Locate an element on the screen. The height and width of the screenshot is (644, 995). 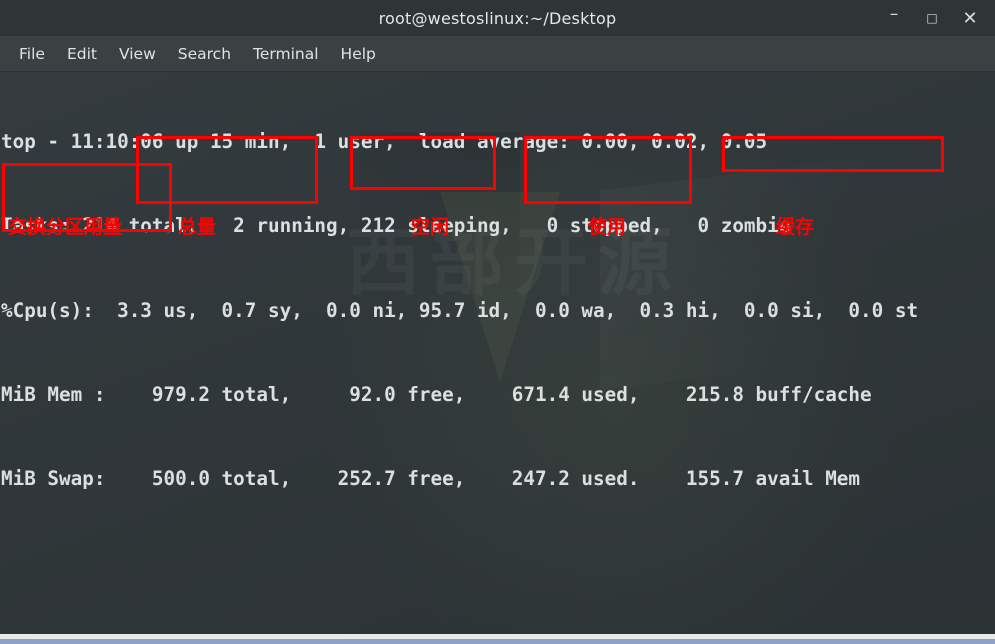
title-bar: root@westoslinux:~/Desktop – □ ✕ is located at coordinates (497, 18).